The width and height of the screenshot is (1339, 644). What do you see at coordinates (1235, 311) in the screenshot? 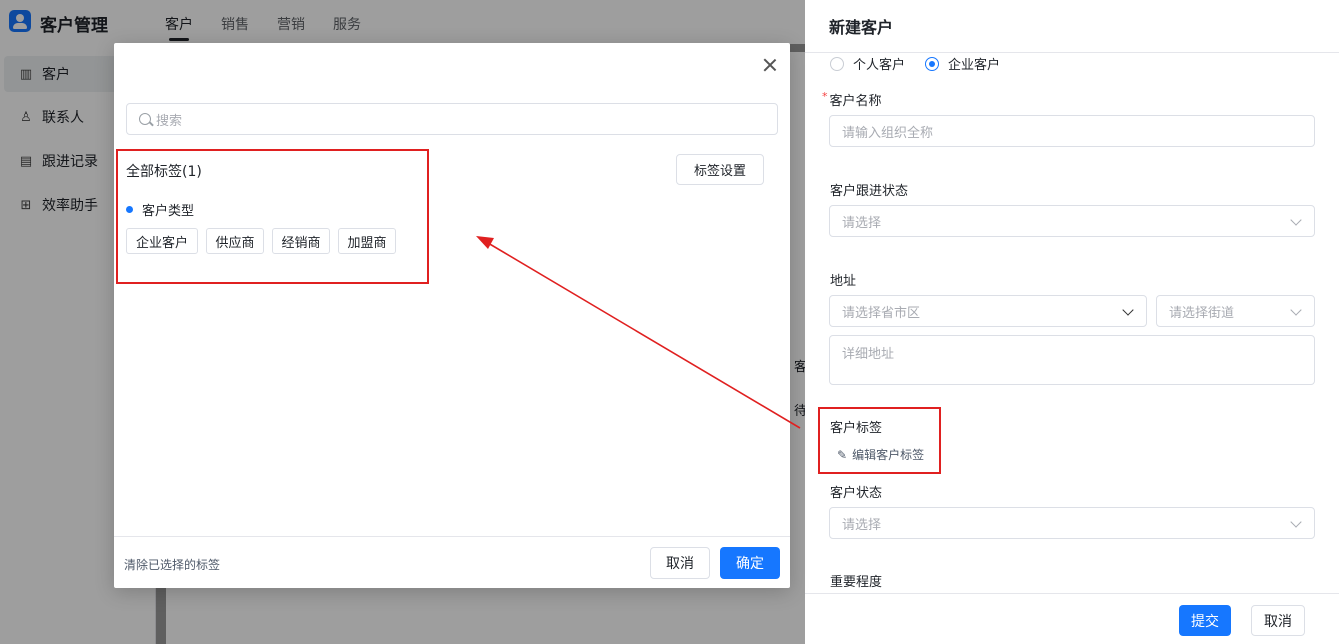
I see `street-select: 请选择街道` at bounding box center [1235, 311].